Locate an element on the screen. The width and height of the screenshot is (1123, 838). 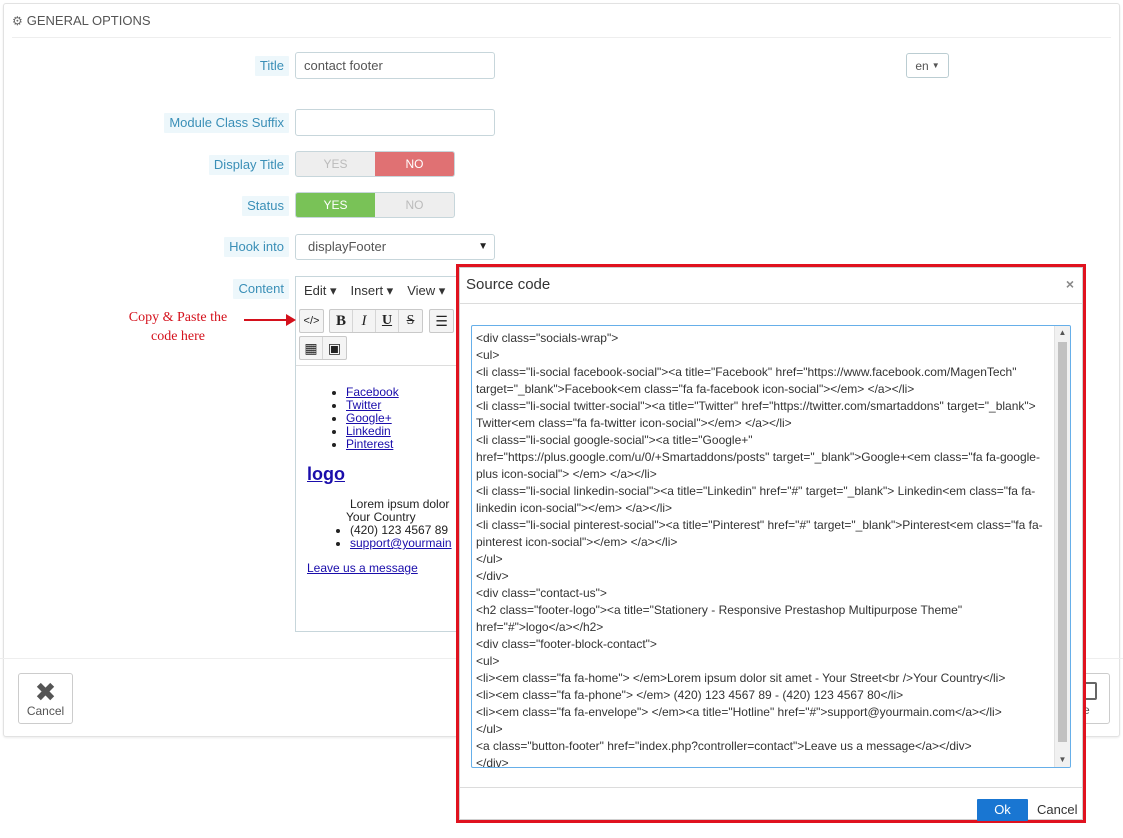
language-dropdown: en ▼ is located at coordinates (927, 65).